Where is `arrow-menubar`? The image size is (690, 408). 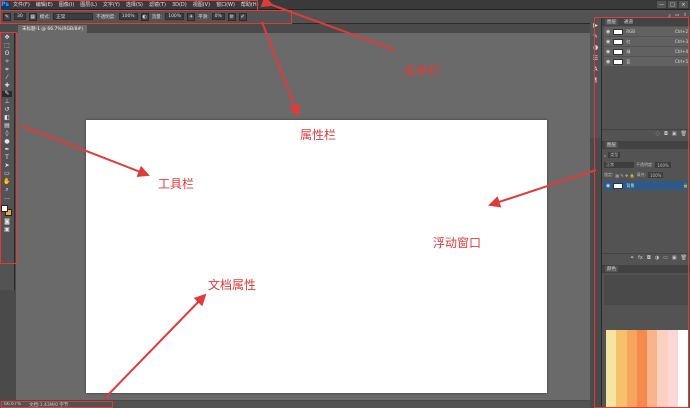
arrow-menubar is located at coordinates (328, 25).